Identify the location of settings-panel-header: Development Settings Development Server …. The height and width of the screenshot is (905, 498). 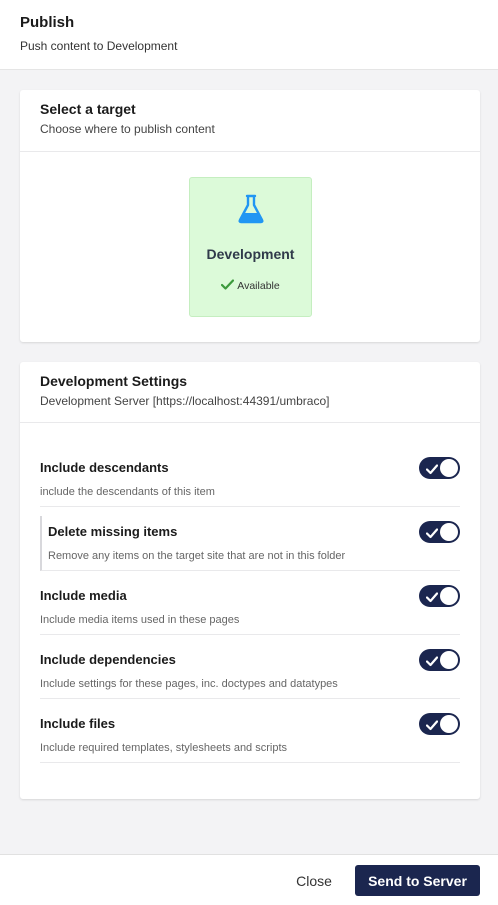
(250, 392).